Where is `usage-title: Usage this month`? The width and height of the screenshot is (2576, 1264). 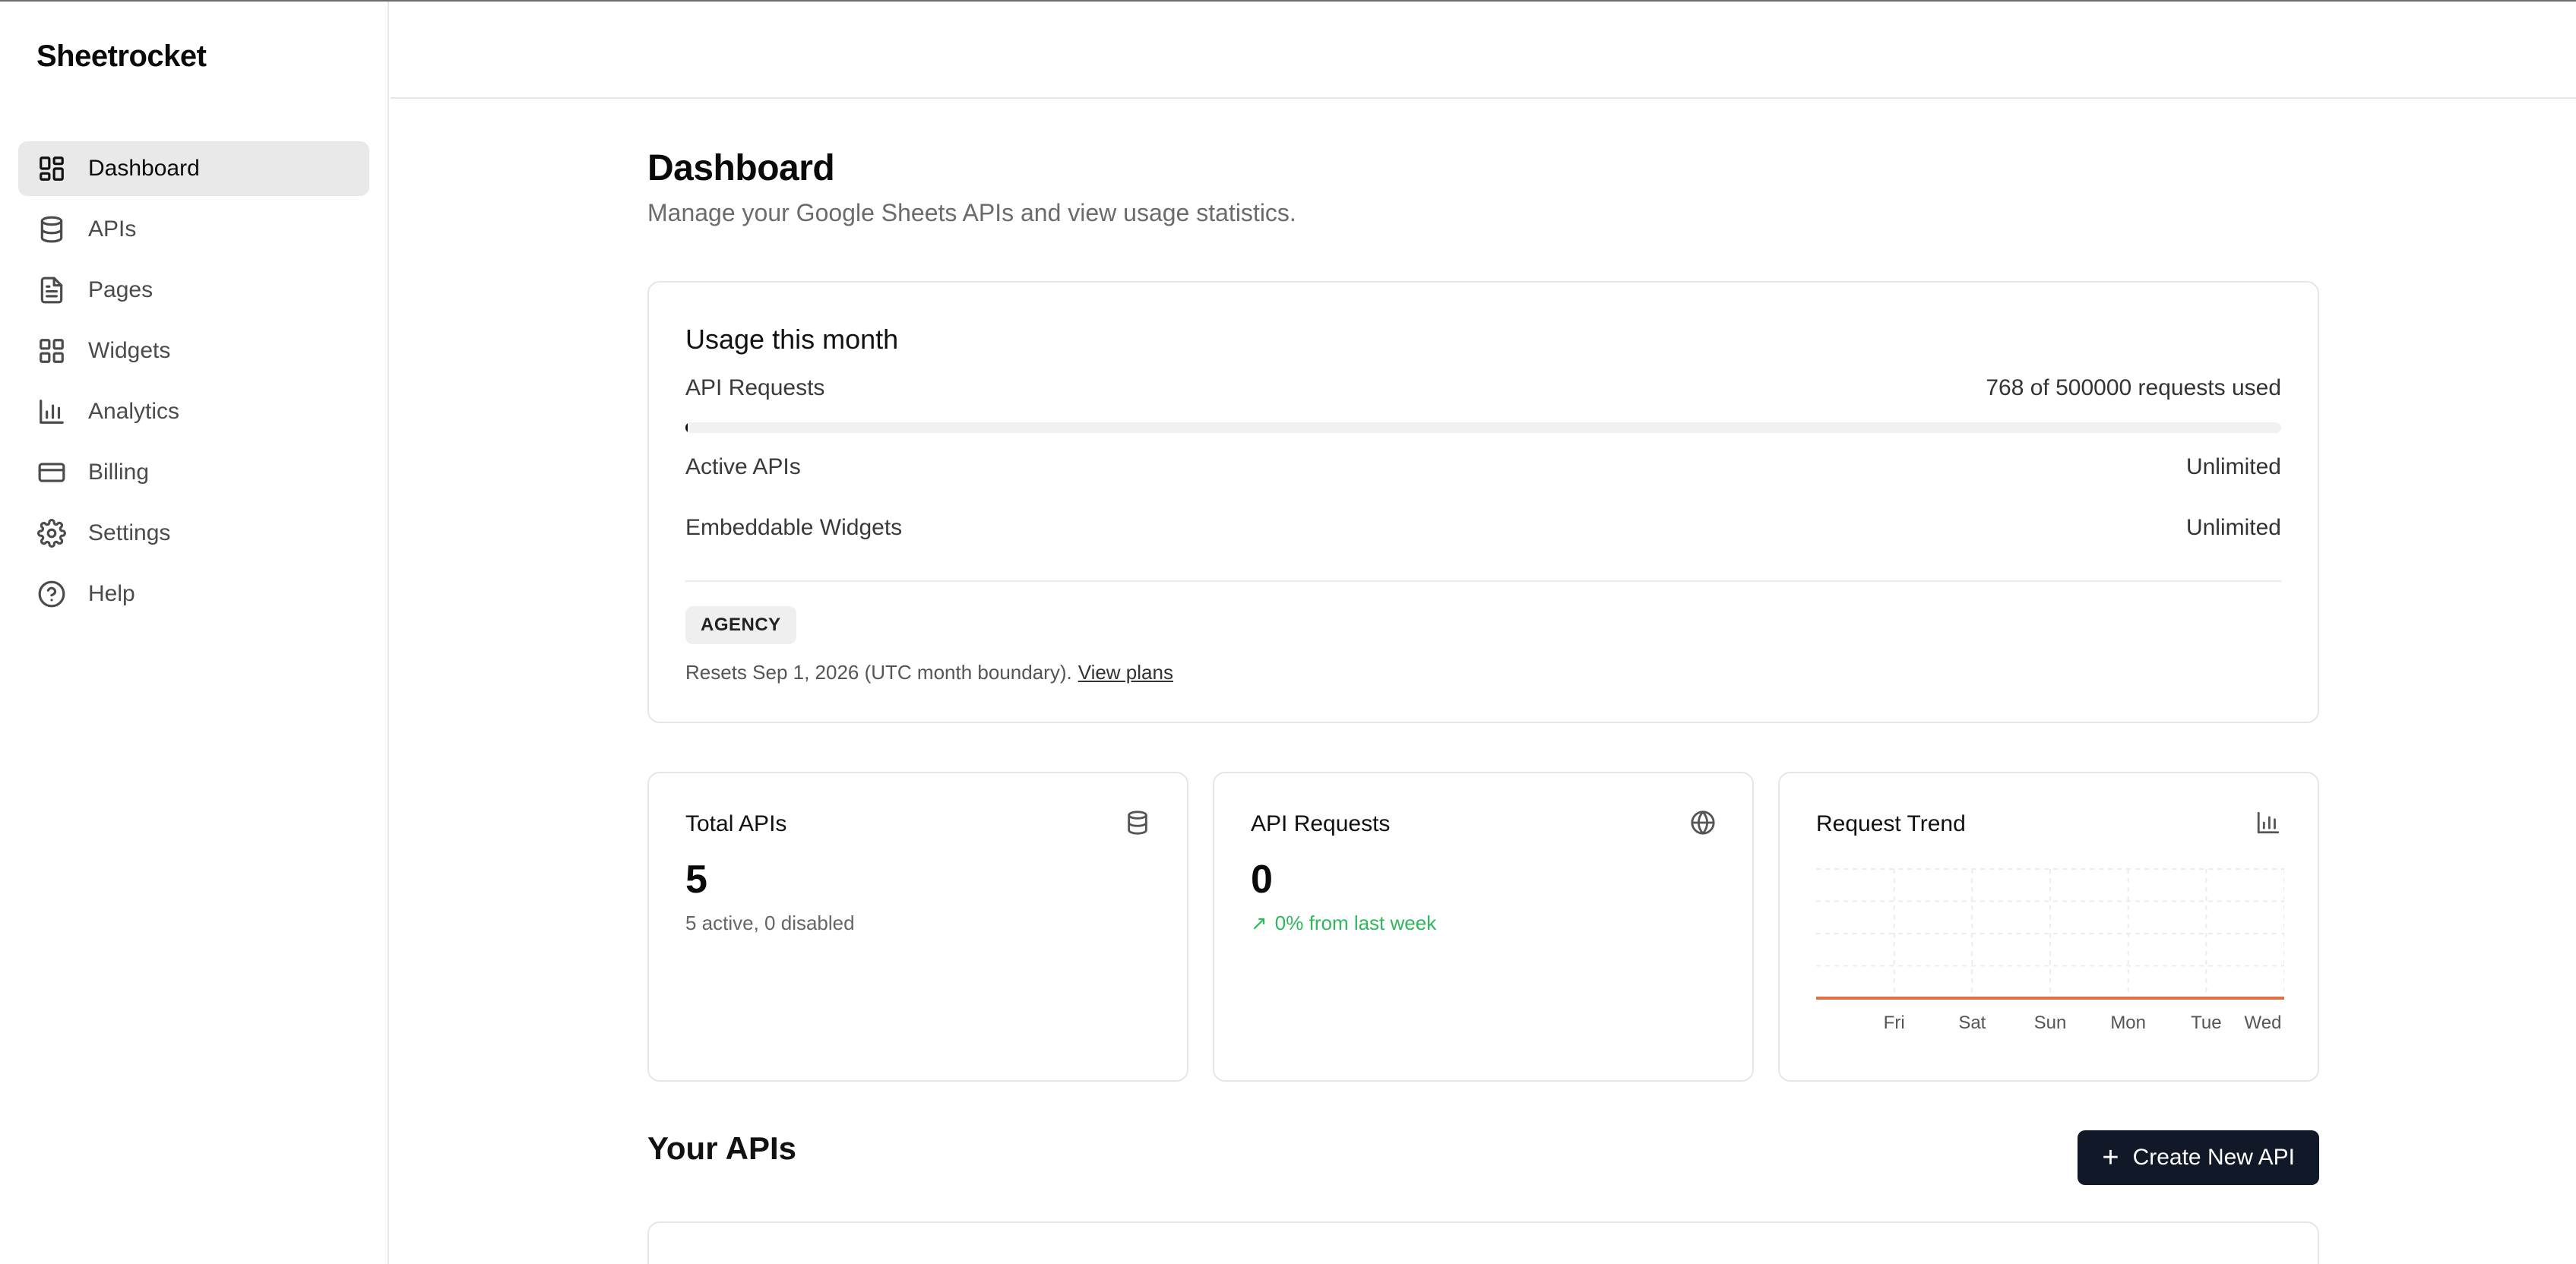 usage-title: Usage this month is located at coordinates (792, 339).